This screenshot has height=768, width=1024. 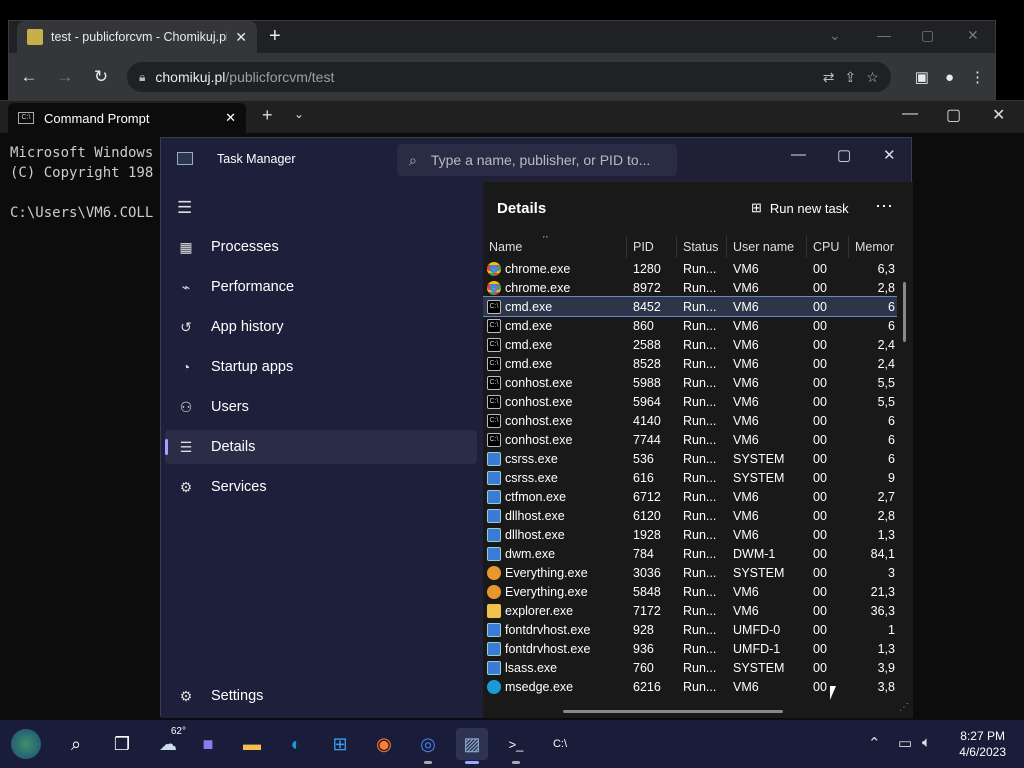 What do you see at coordinates (904, 312) in the screenshot?
I see `vertical-scrollbar` at bounding box center [904, 312].